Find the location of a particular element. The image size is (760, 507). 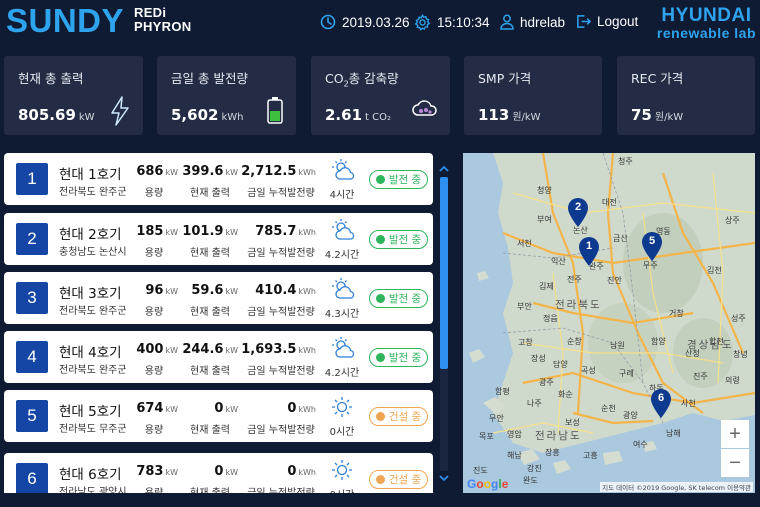

sun-icon is located at coordinates (342, 407).